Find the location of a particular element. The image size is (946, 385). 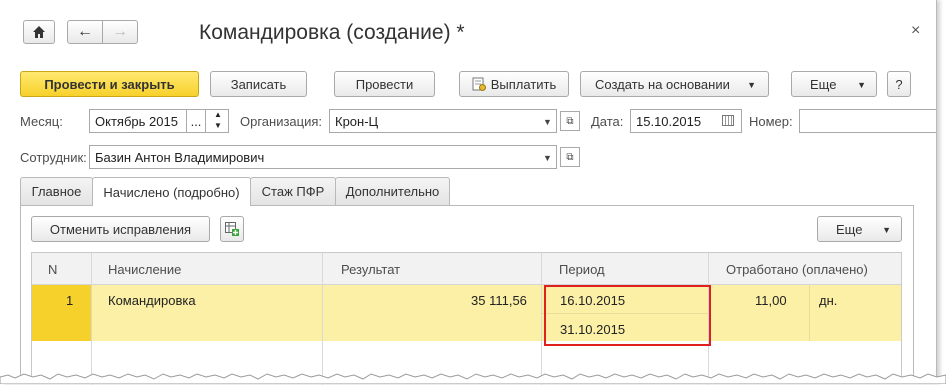

column-header-period: Период is located at coordinates (582, 269).